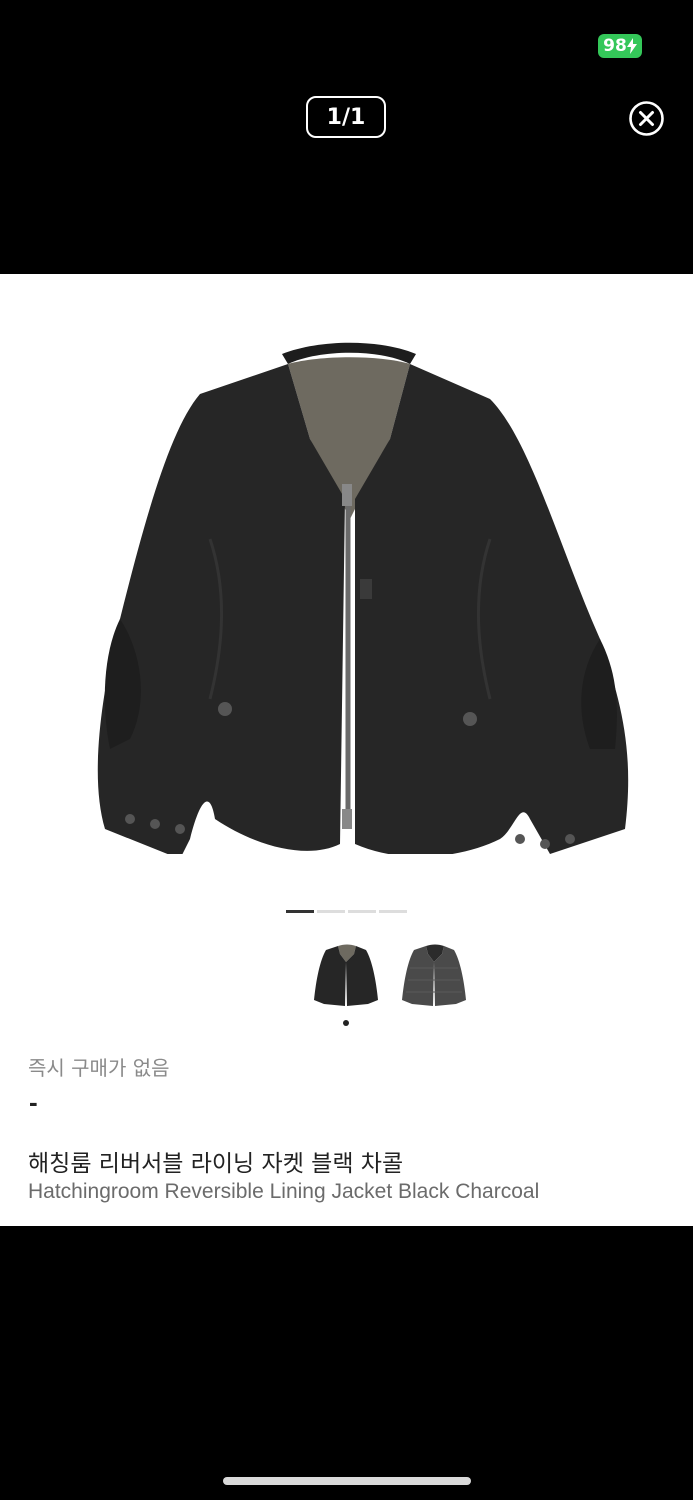 The width and height of the screenshot is (693, 1500). I want to click on image-counter-text: 1/1, so click(346, 117).